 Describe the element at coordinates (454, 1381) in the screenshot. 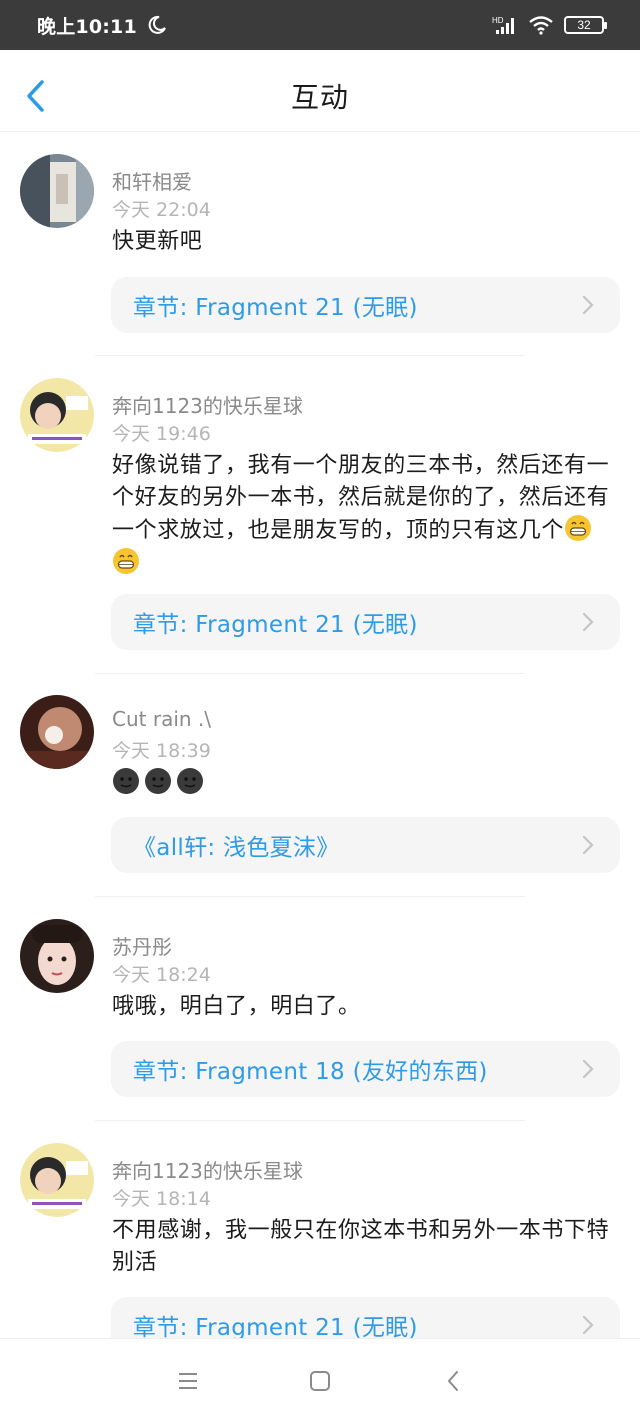

I see `back-triangle-icon` at that location.